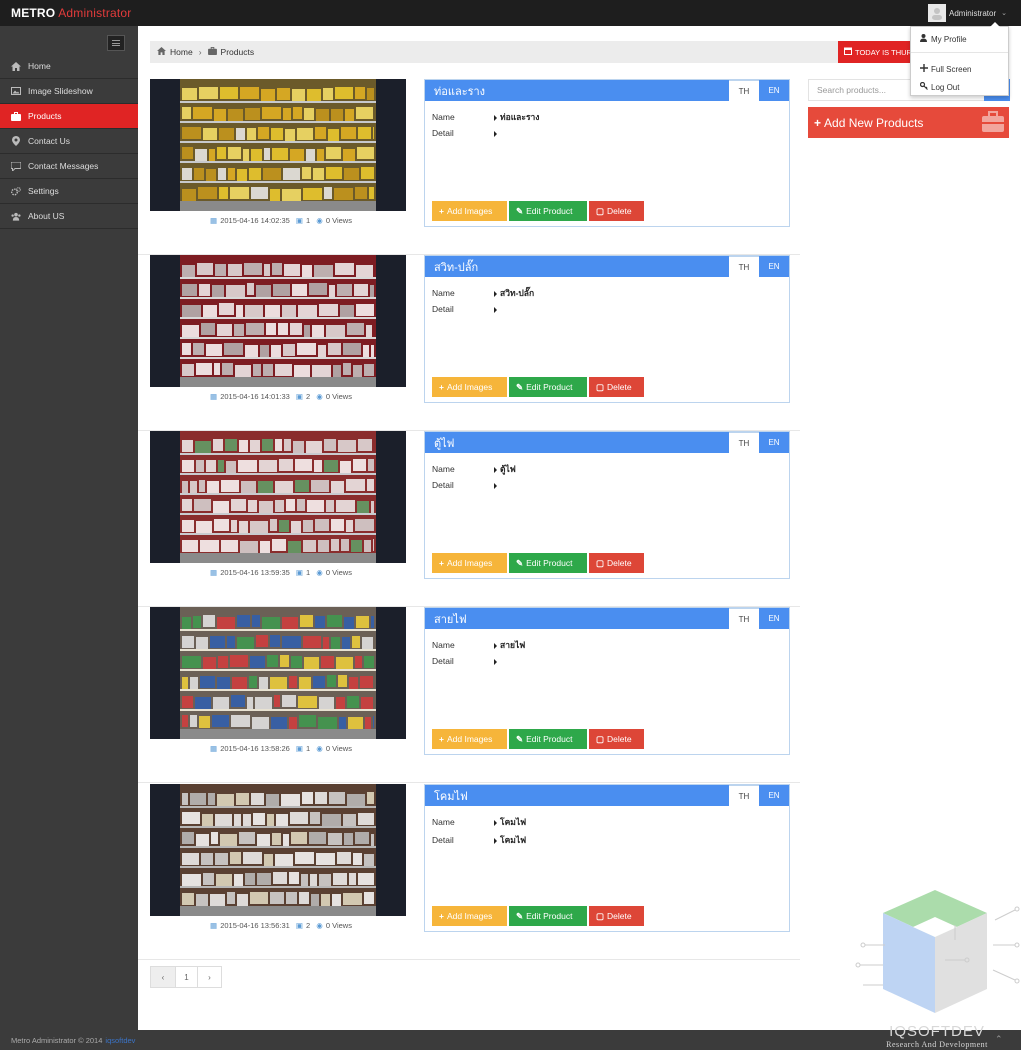  Describe the element at coordinates (513, 840) in the screenshot. I see `product-detail-value: โคมไฟ` at that location.